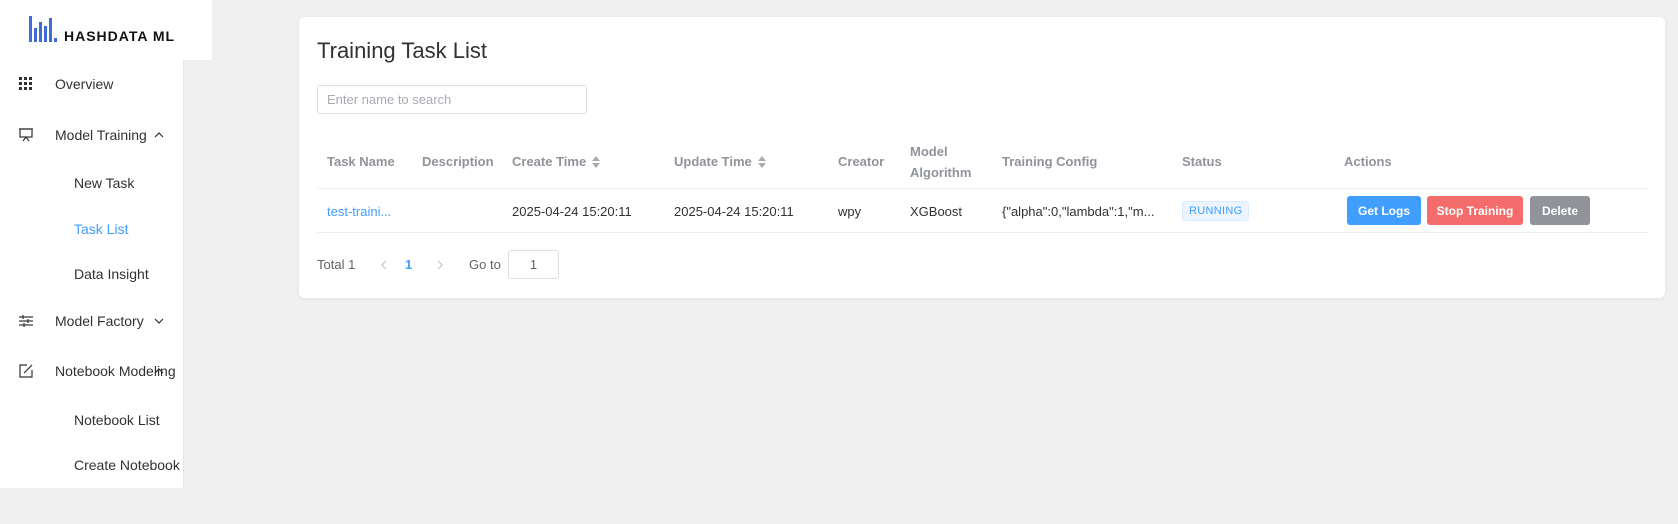 The height and width of the screenshot is (524, 1678). Describe the element at coordinates (1368, 161) in the screenshot. I see `column-header: Actions` at that location.